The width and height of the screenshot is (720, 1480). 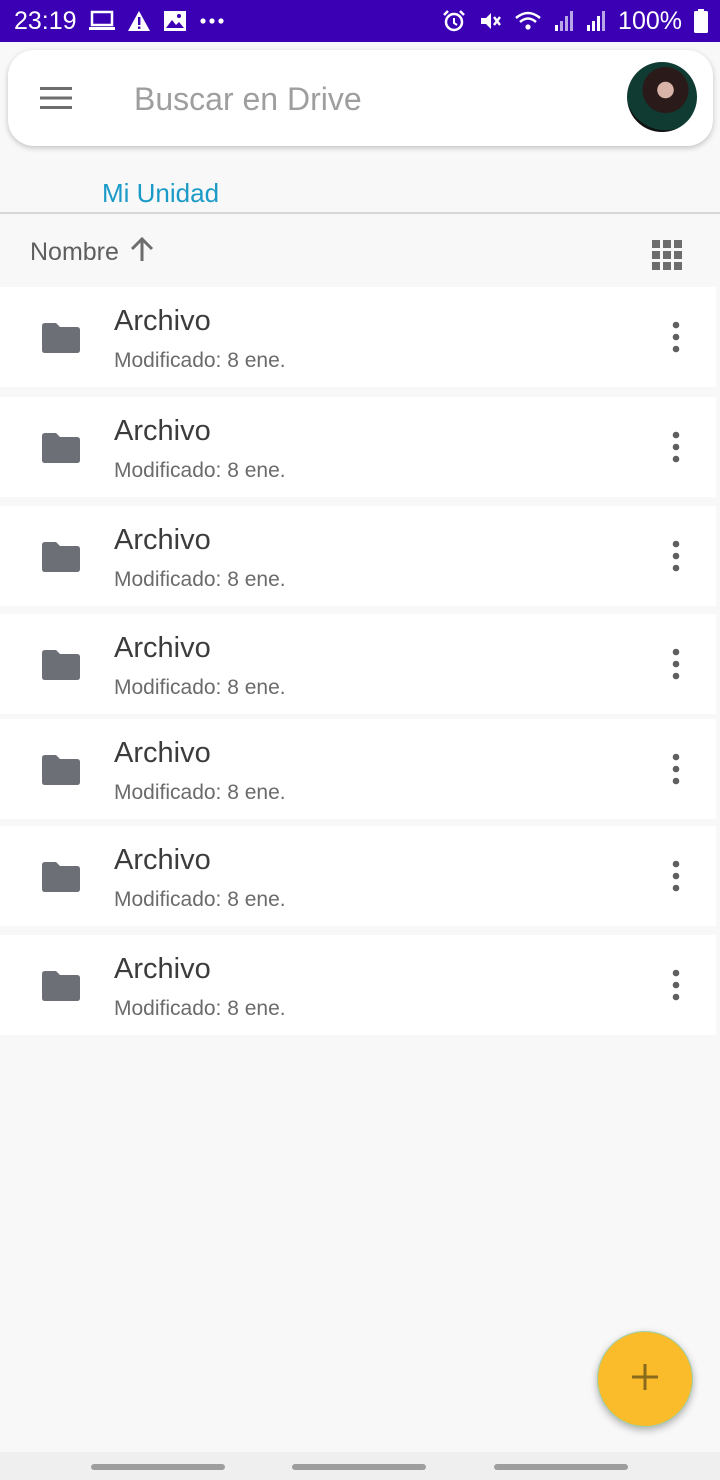 I want to click on sort-label: Nombre, so click(x=74, y=252).